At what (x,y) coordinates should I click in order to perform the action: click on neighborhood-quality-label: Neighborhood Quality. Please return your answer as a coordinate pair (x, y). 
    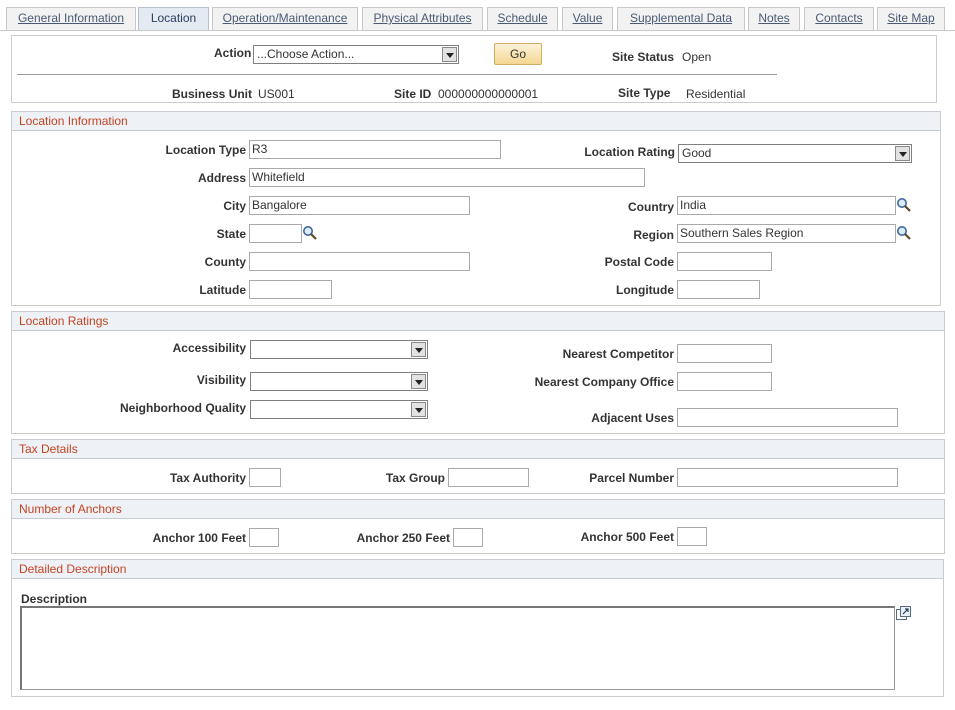
    Looking at the image, I should click on (183, 408).